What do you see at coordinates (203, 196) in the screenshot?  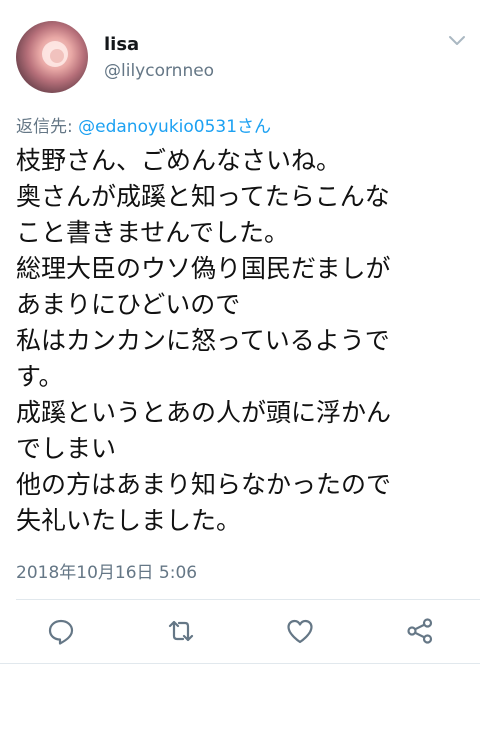 I see `tweet-line: 奥さんが成蹊と知ってたらこんな` at bounding box center [203, 196].